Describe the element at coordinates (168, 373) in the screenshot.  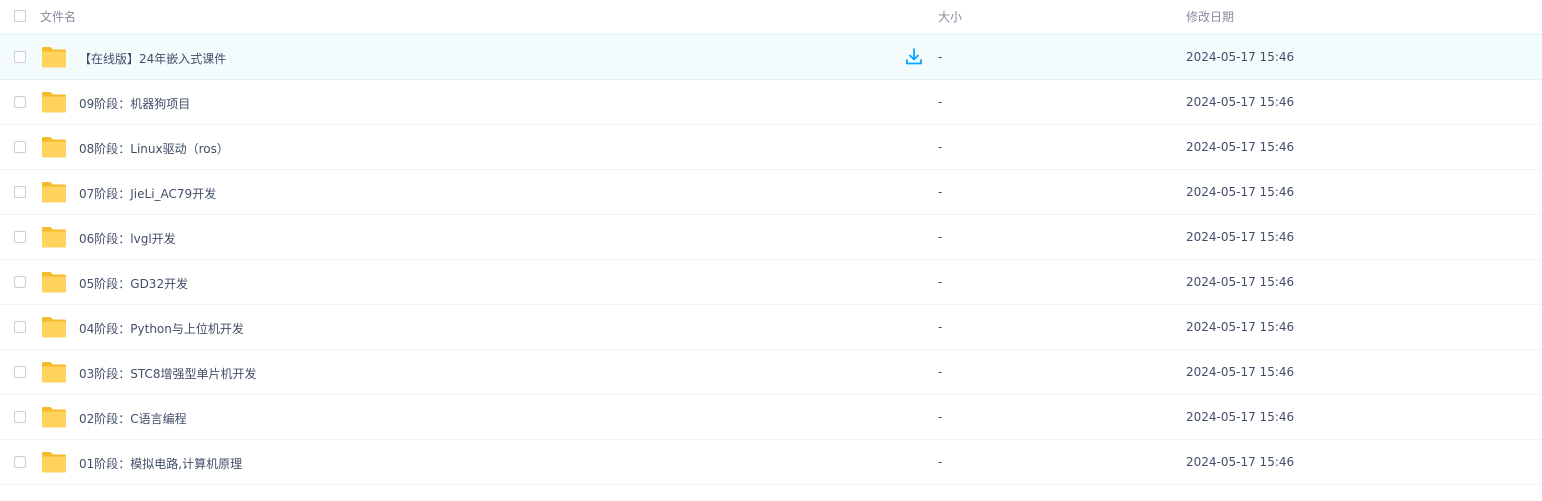
I see `file-name: 03阶段：STC8增强型单片机开发` at that location.